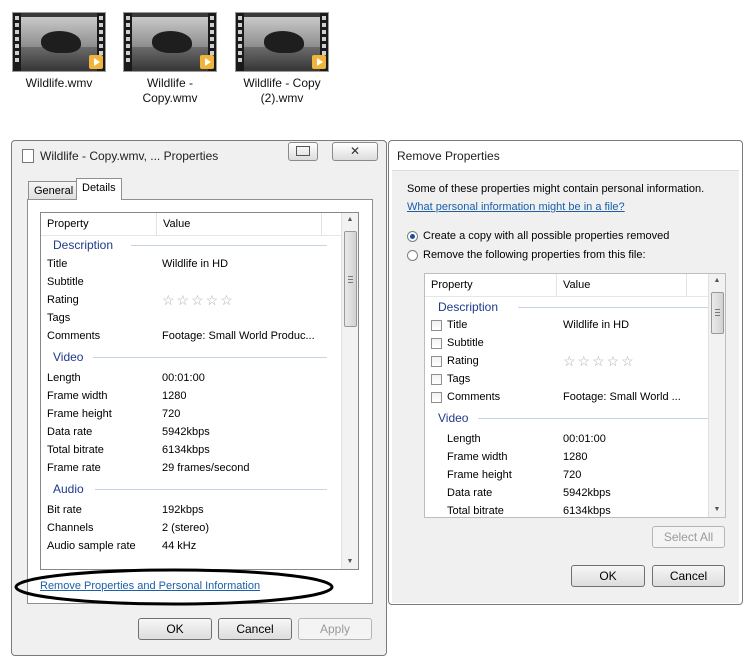 This screenshot has height=662, width=751. I want to click on radio-remove-selected, so click(412, 255).